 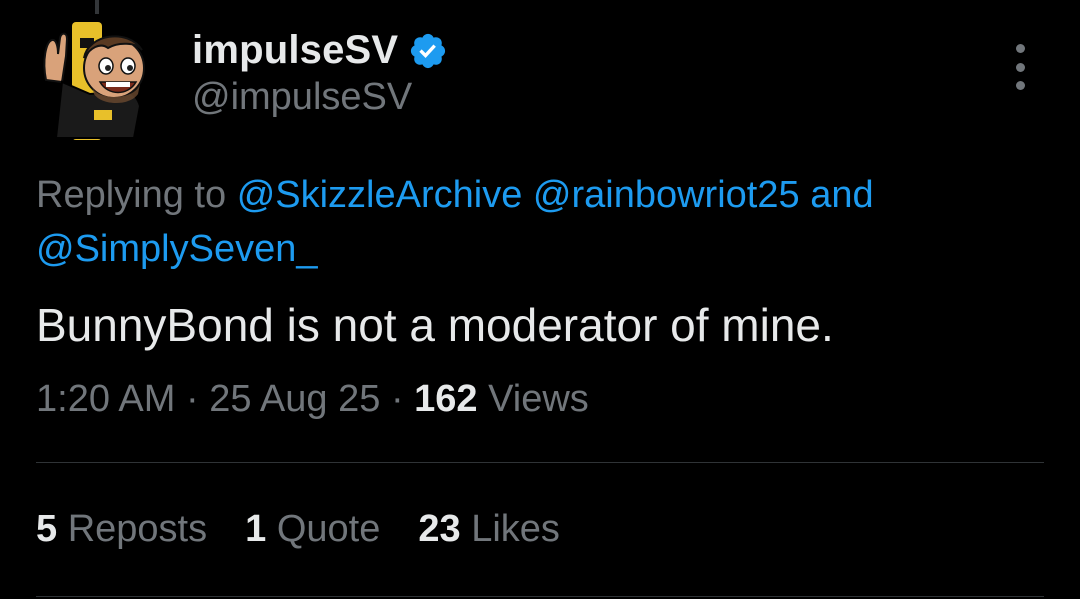 What do you see at coordinates (256, 529) in the screenshot?
I see `quotes-count: 1` at bounding box center [256, 529].